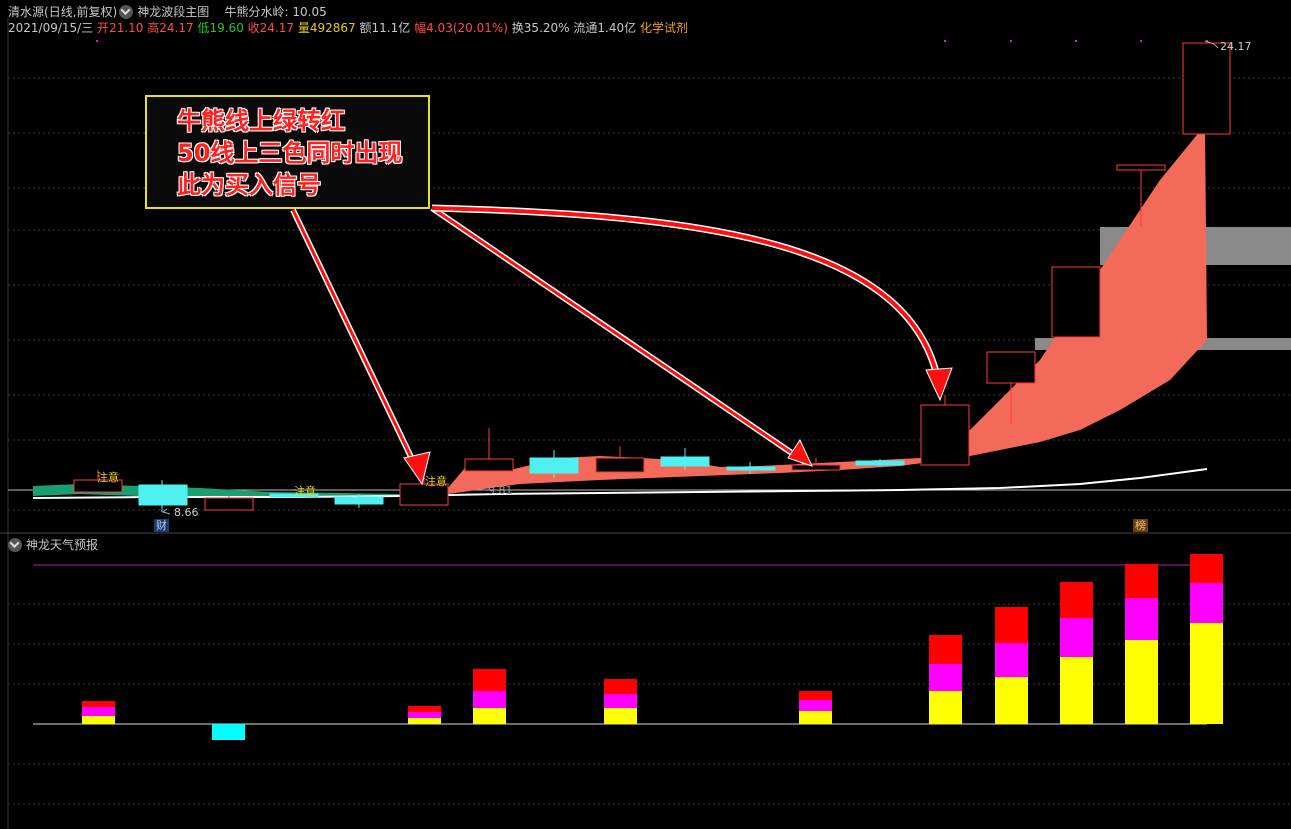  I want to click on chevron-down-icon, so click(15, 545).